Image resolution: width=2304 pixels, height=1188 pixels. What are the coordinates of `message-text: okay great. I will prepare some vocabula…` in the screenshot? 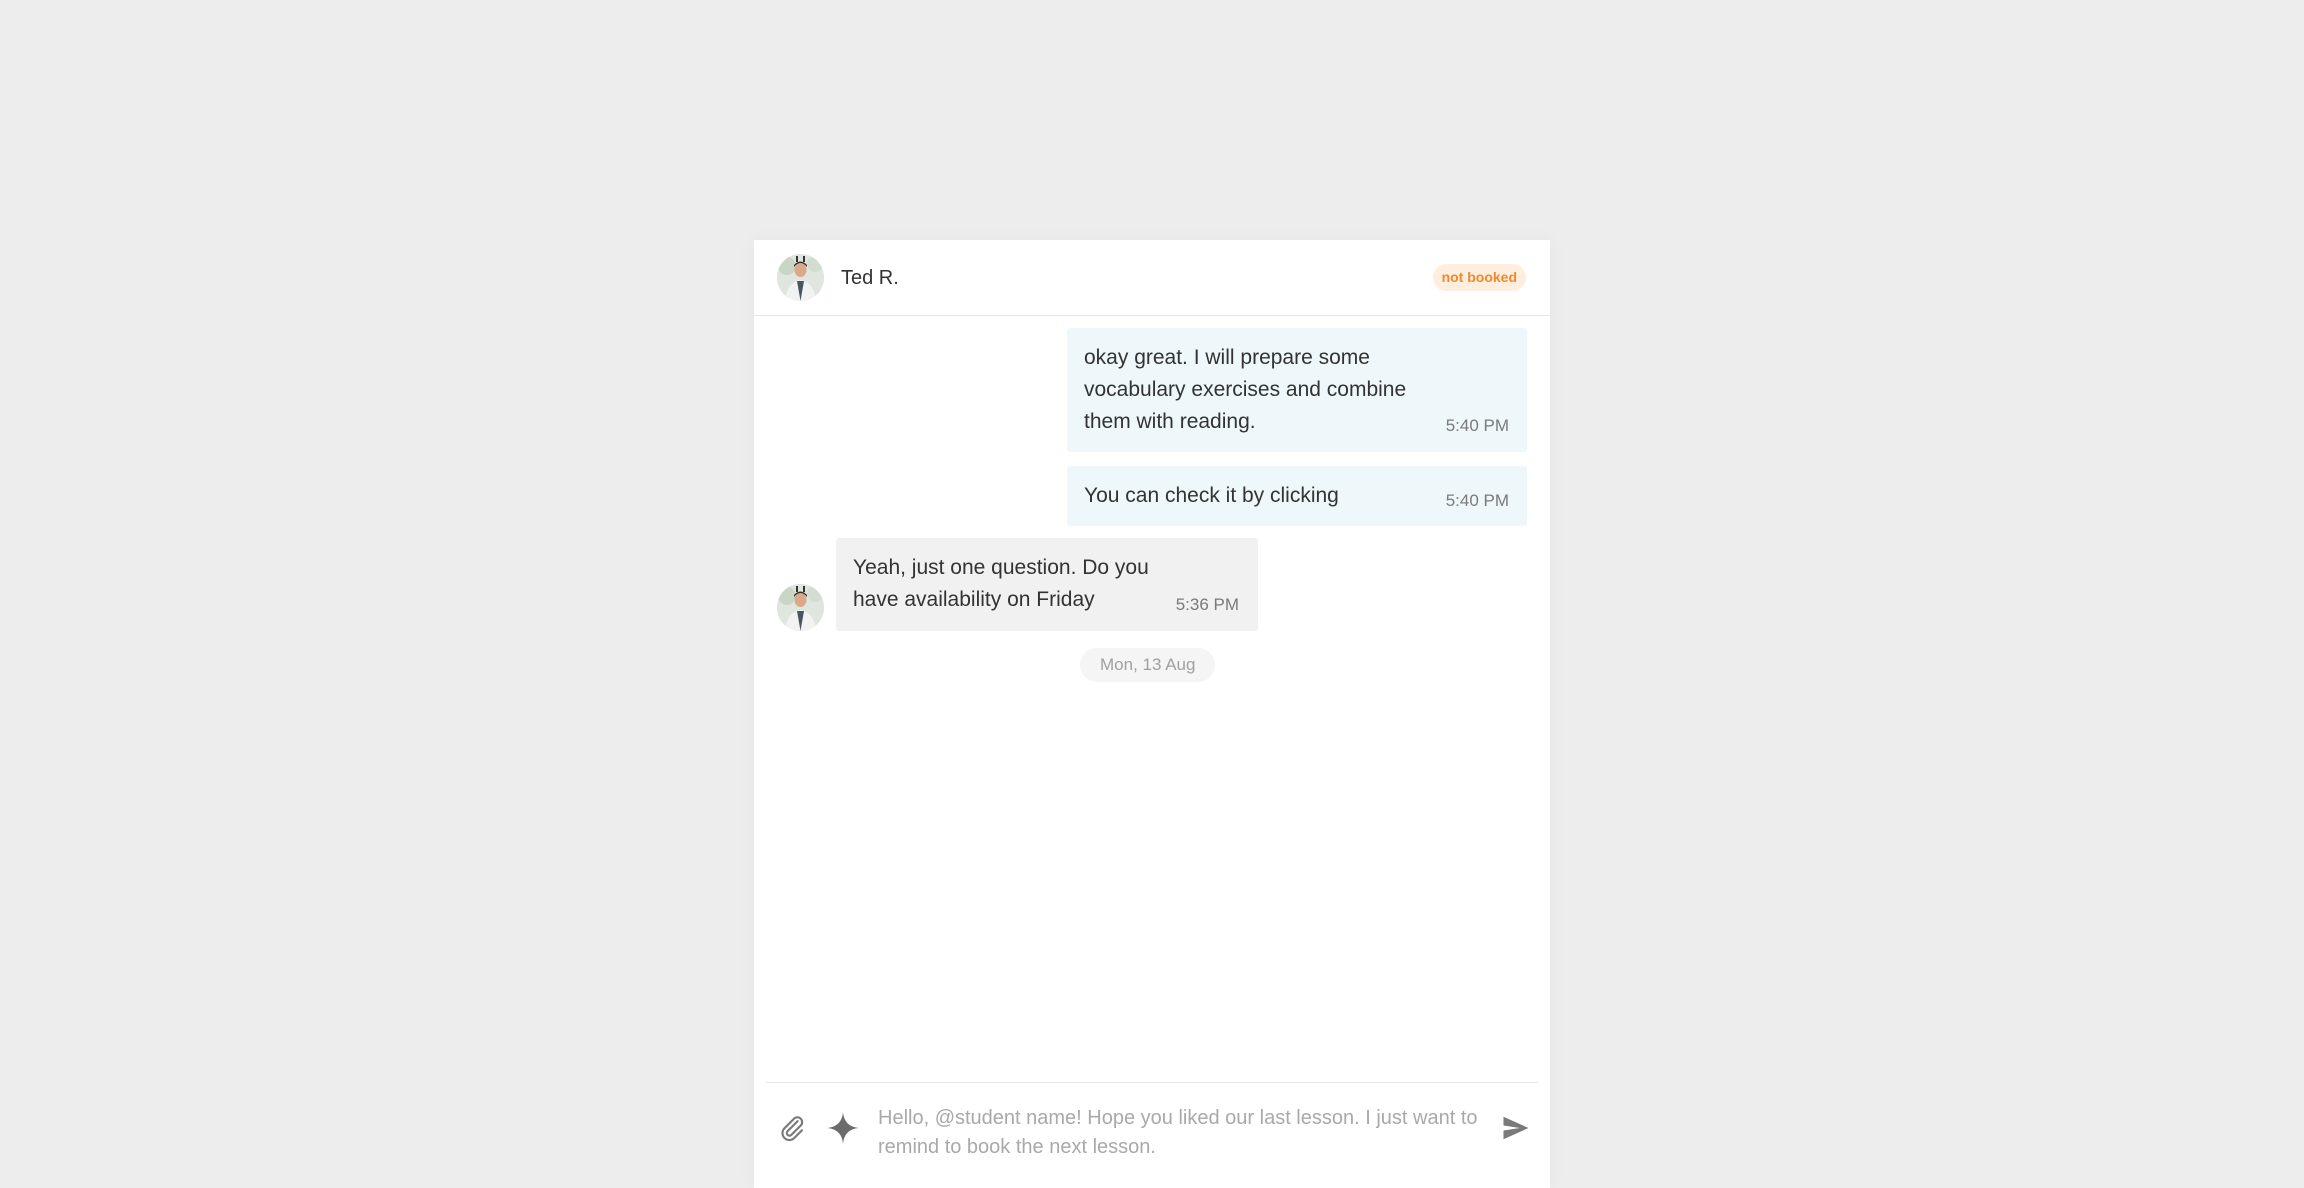 It's located at (1245, 389).